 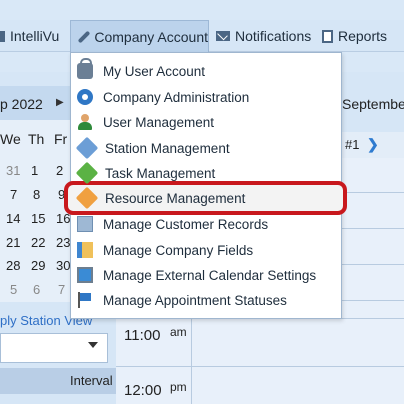 I want to click on station-view-select, so click(x=54, y=348).